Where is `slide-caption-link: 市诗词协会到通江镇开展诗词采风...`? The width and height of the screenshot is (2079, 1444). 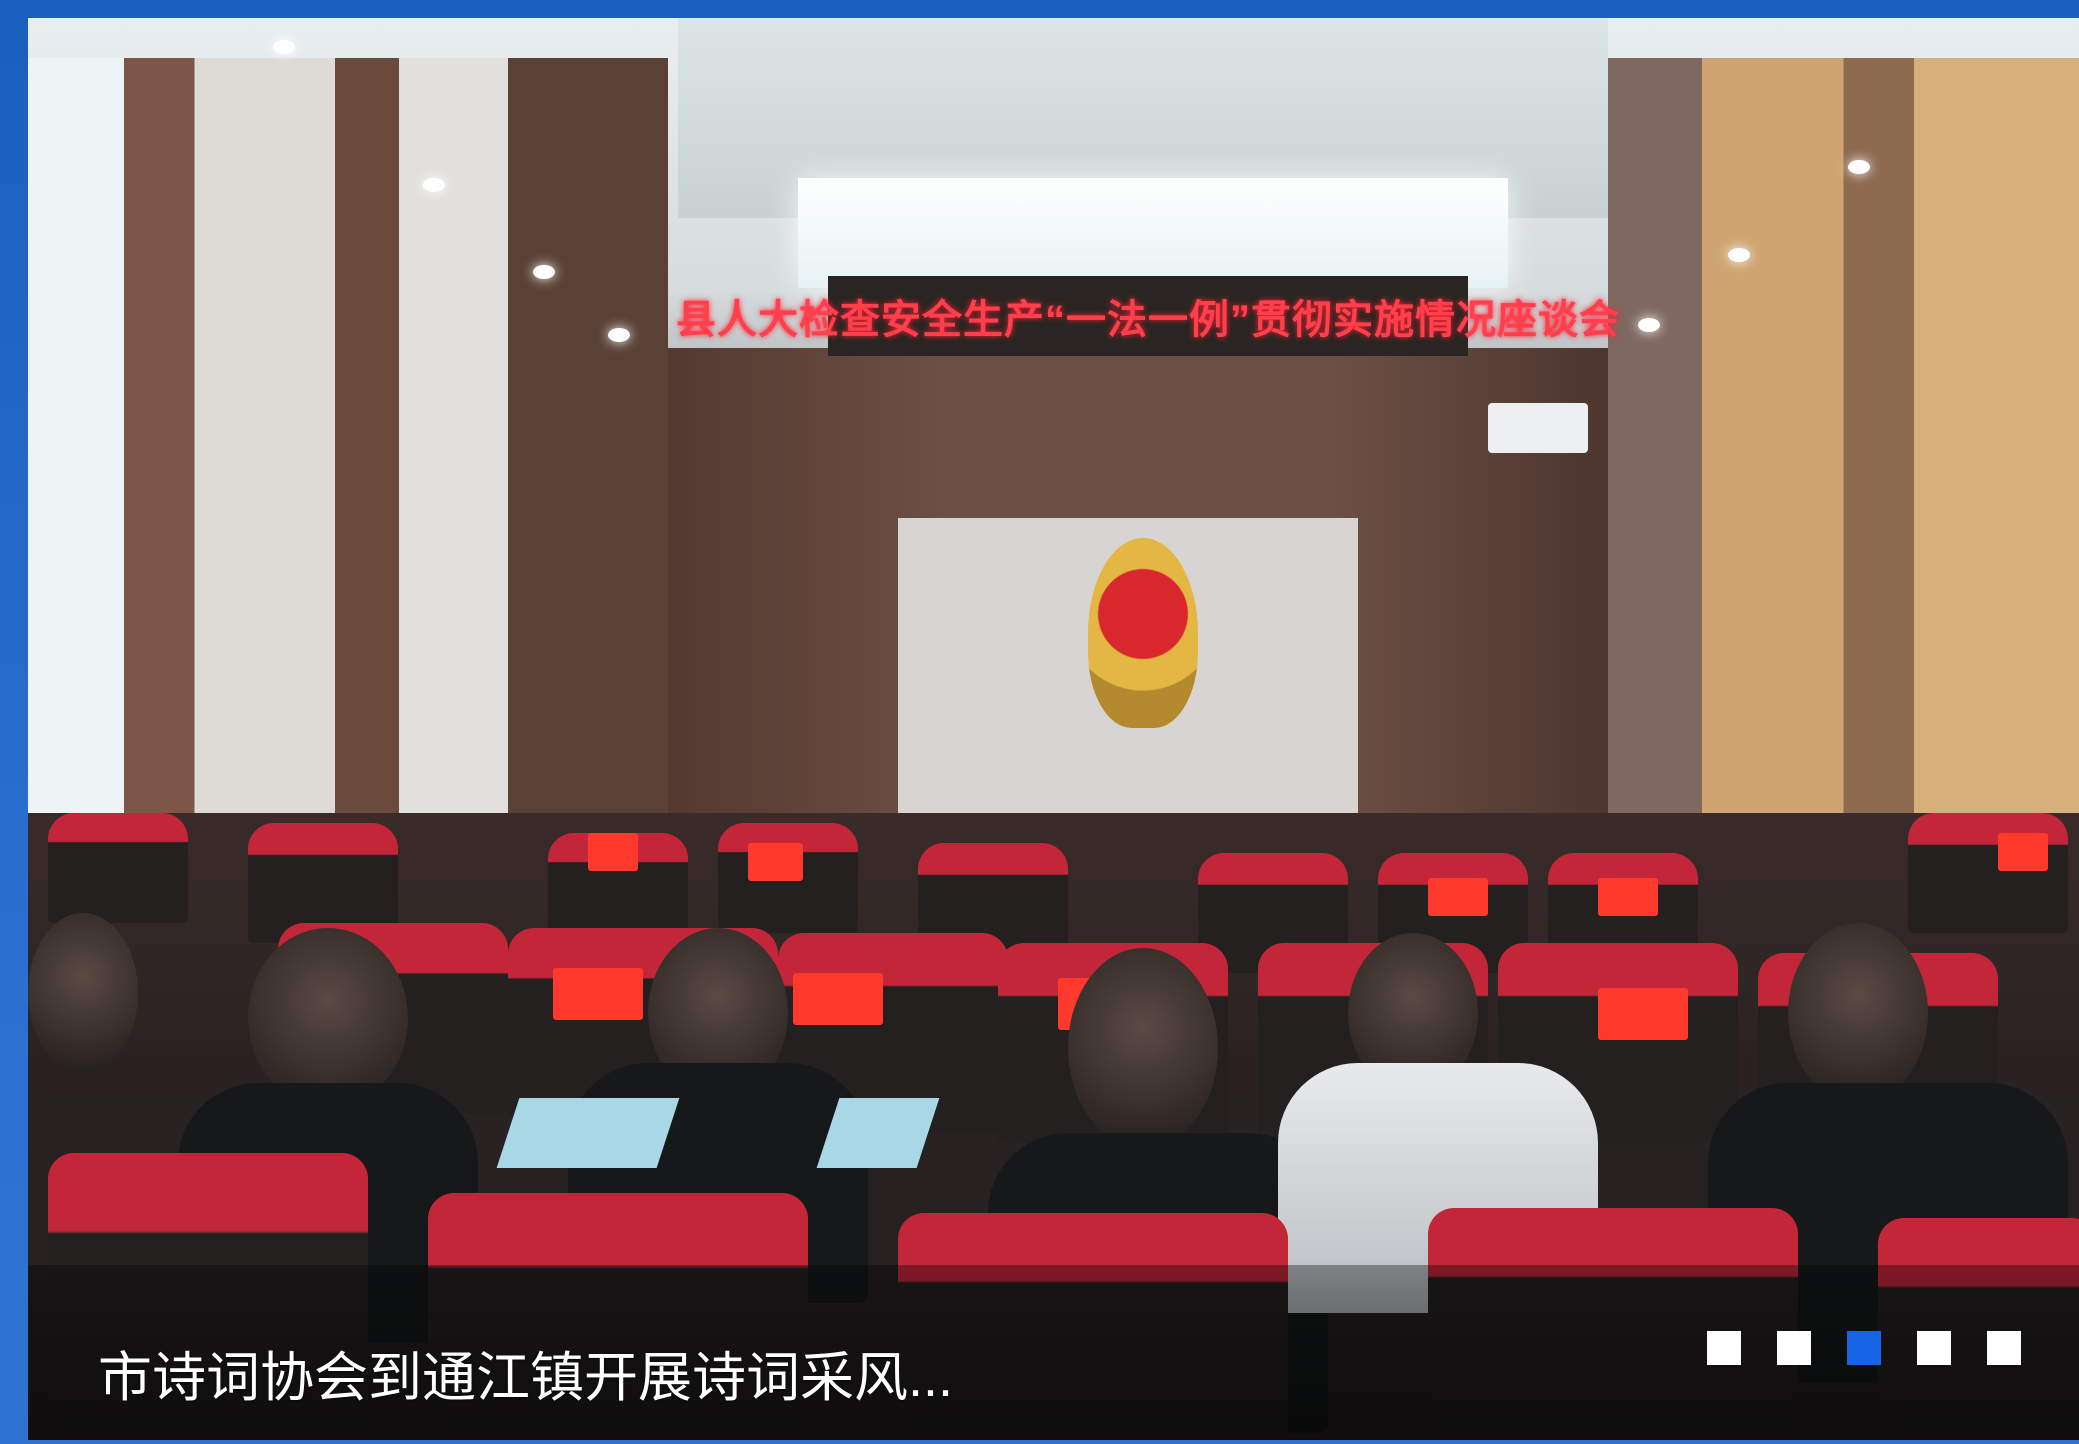 slide-caption-link: 市诗词协会到通江镇开展诗词采风... is located at coordinates (525, 1372).